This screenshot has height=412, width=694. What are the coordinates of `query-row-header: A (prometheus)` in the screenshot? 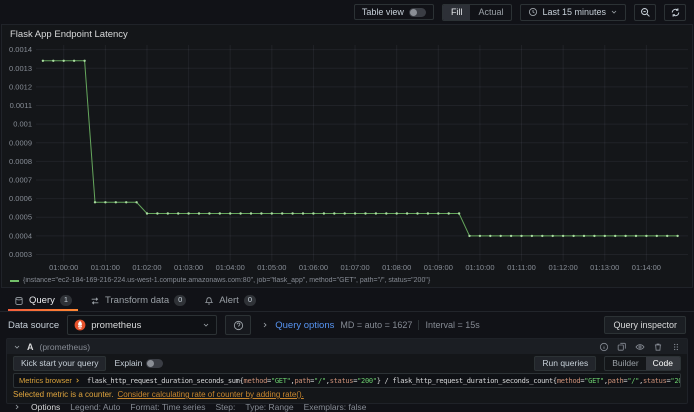 It's located at (347, 346).